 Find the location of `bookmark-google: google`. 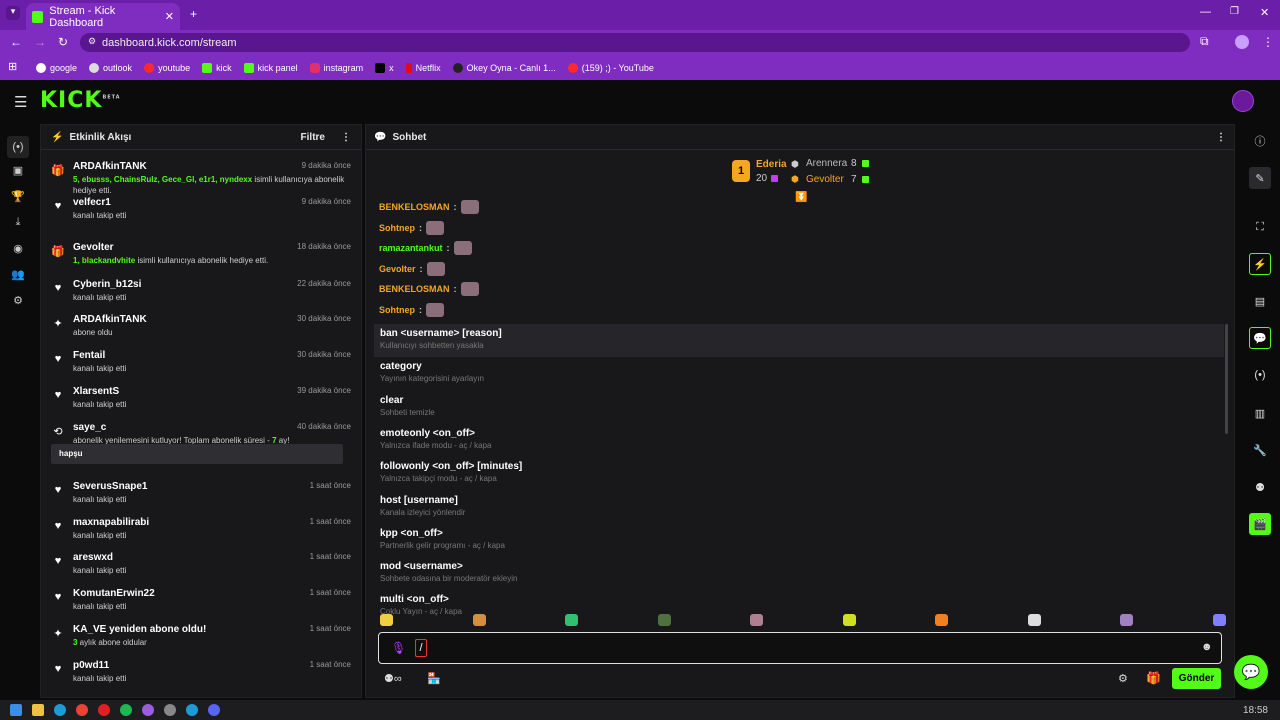

bookmark-google: google is located at coordinates (56, 67).